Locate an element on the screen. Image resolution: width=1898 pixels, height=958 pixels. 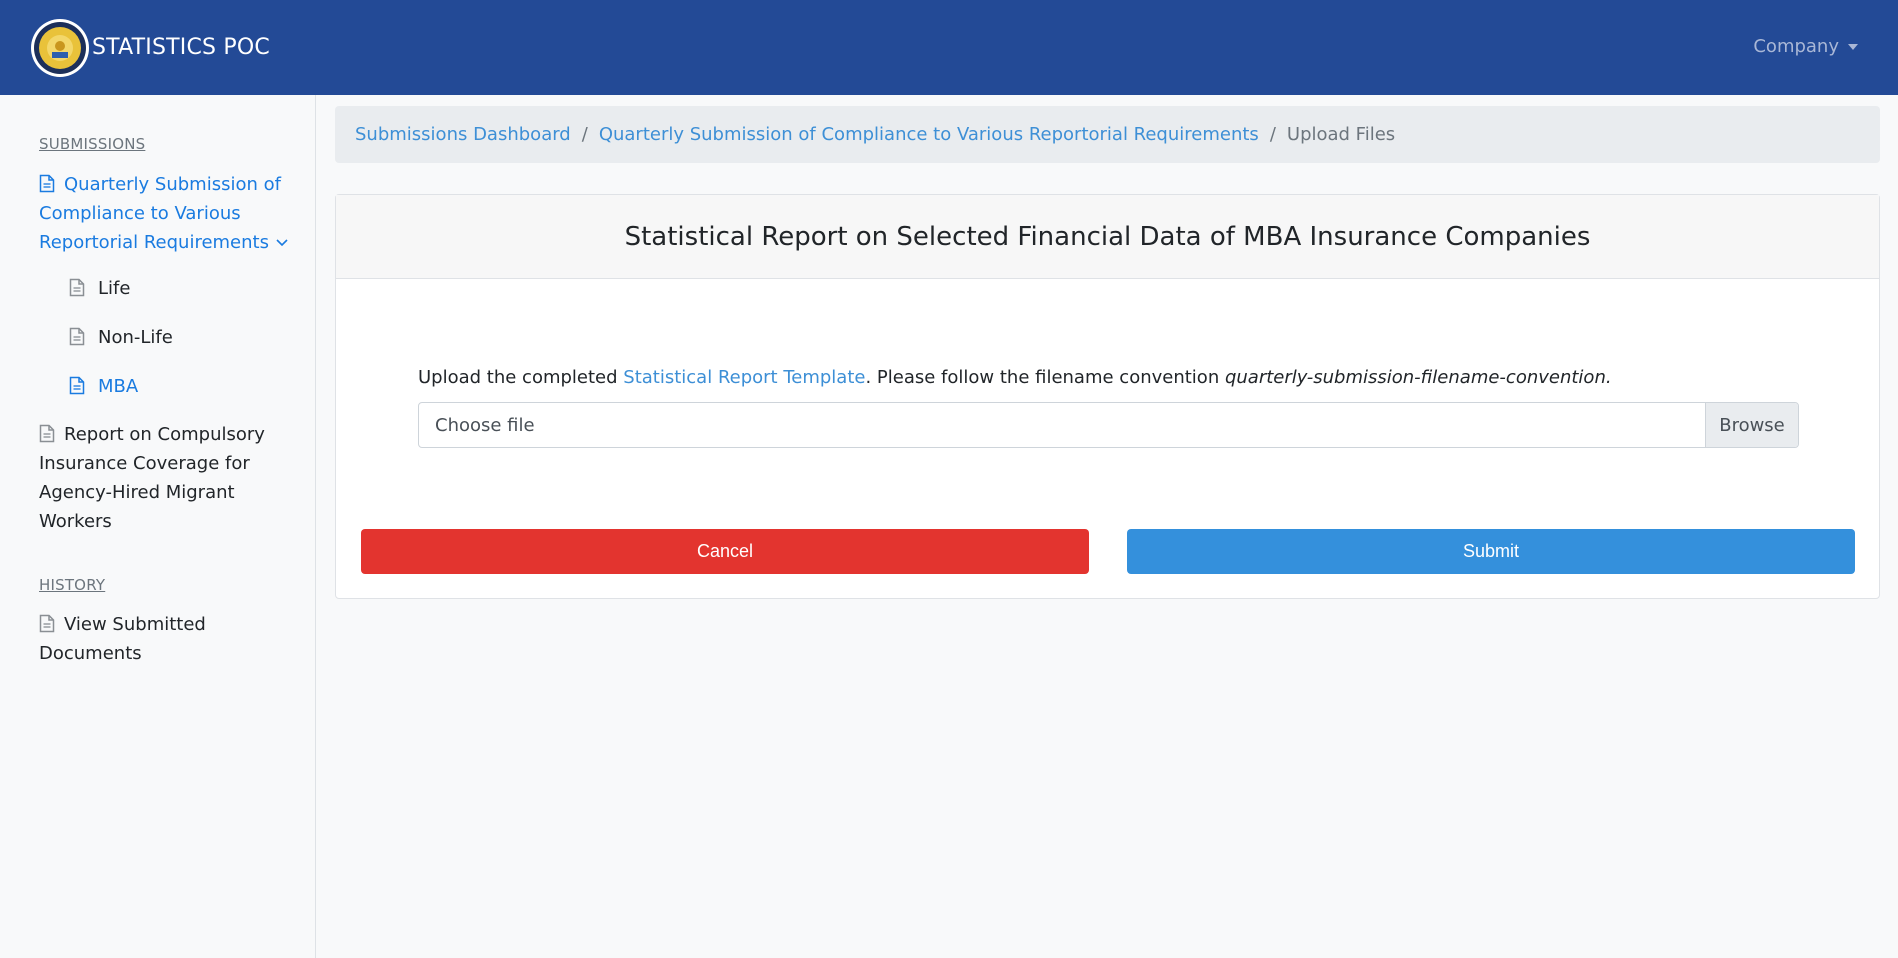
file-upload-input: Choose file Browse is located at coordinates (1108, 425).